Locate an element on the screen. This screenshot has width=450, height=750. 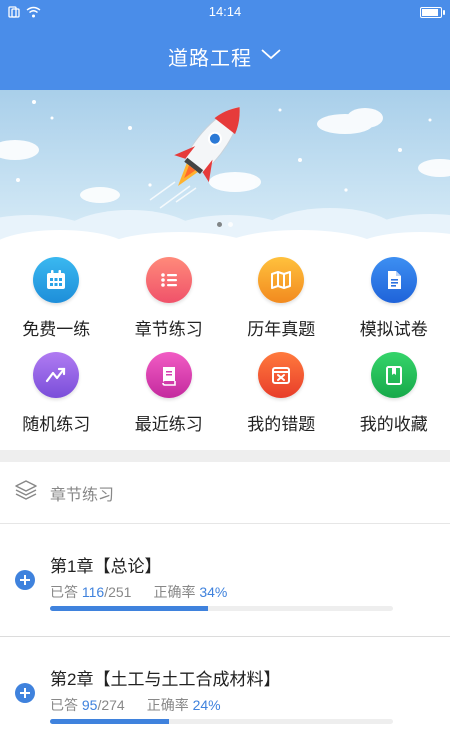
chapter-title: 第1章【总论】 is located at coordinates (106, 566).